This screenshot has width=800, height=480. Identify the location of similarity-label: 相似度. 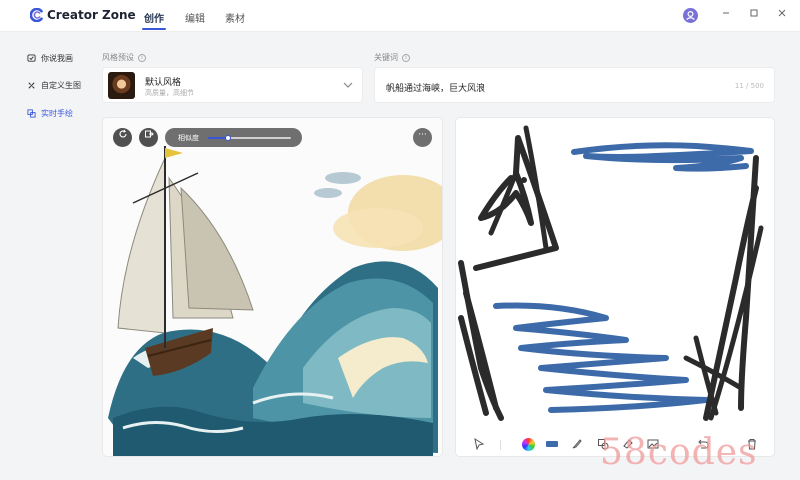
(188, 138).